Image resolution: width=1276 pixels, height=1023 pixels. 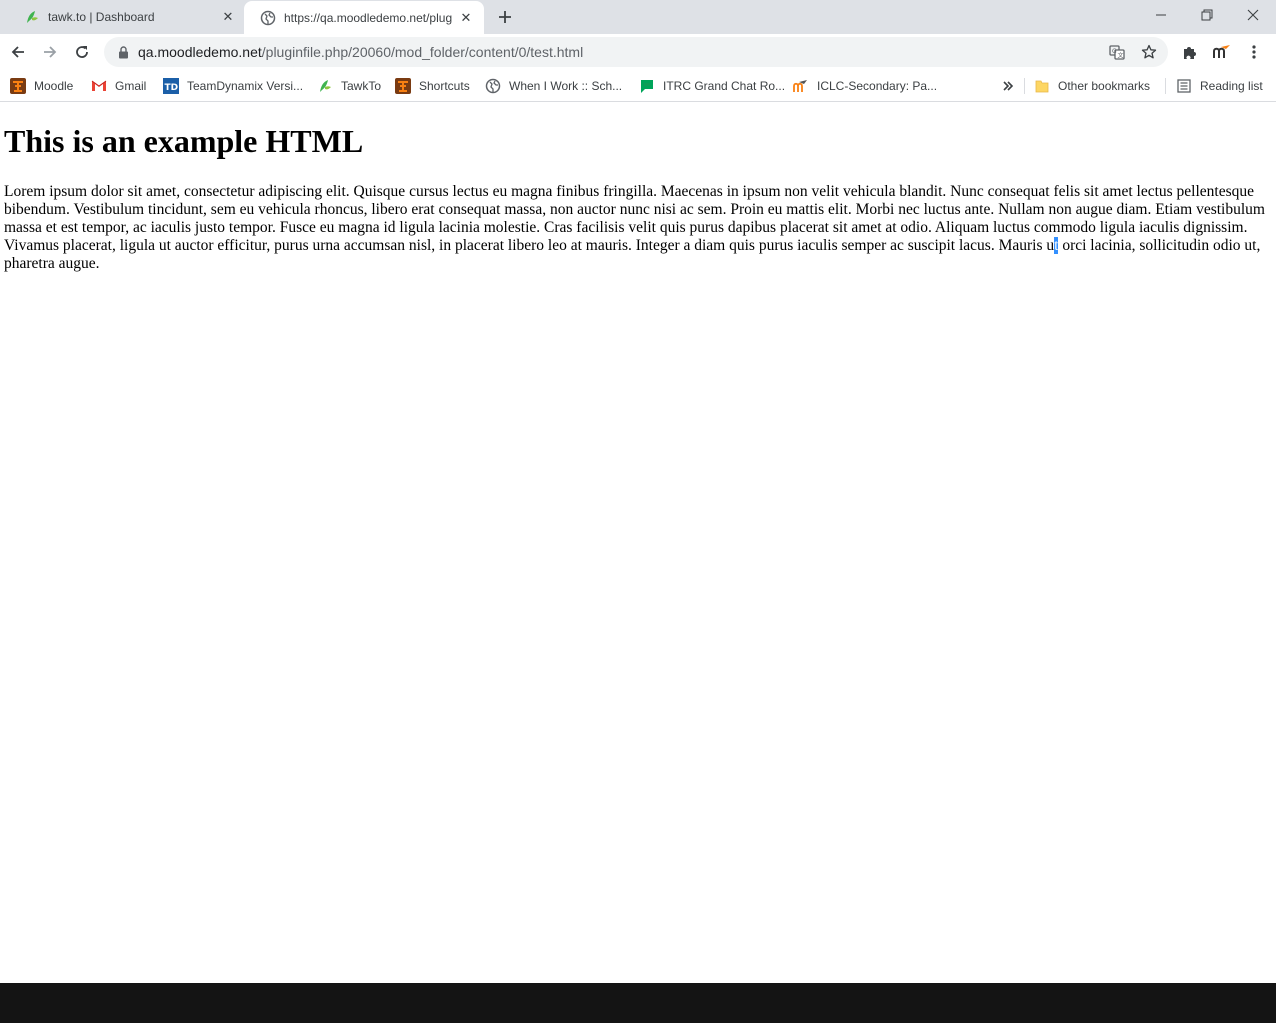 I want to click on bookmark-label: Shortcuts, so click(x=444, y=86).